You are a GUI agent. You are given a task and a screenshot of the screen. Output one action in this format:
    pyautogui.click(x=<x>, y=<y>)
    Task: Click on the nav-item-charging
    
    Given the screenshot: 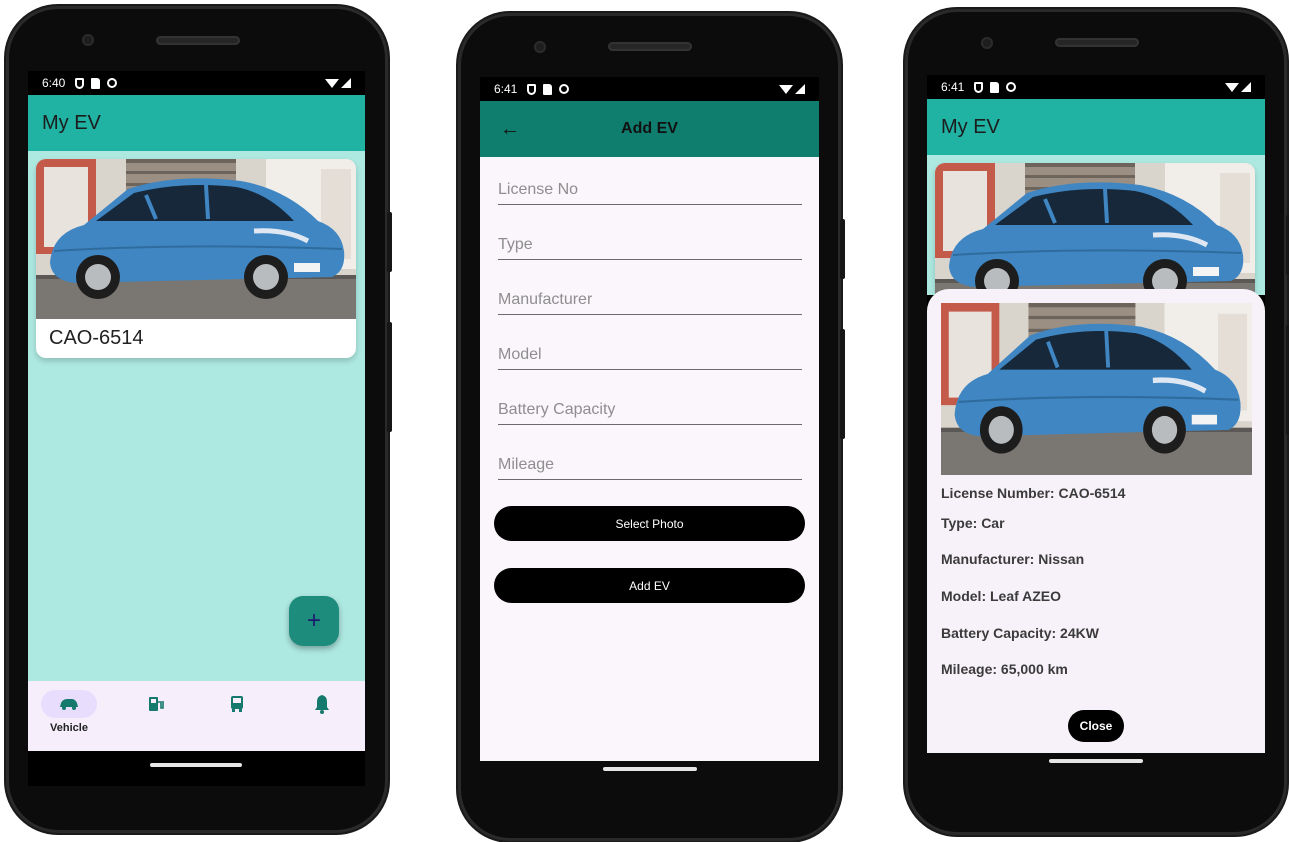 What is the action you would take?
    pyautogui.click(x=156, y=704)
    